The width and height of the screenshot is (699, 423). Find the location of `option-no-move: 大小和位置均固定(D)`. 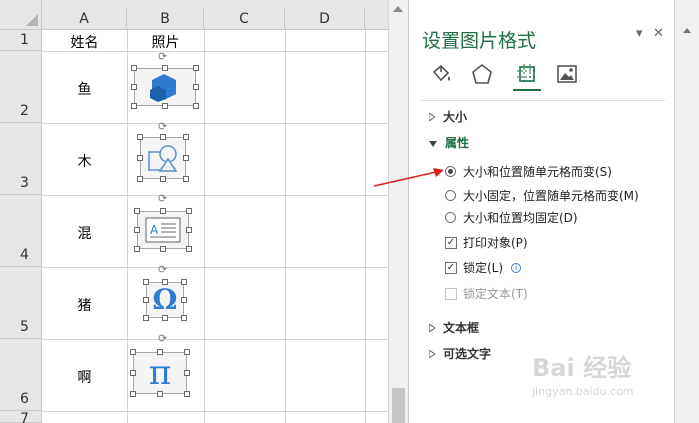

option-no-move: 大小和位置均固定(D) is located at coordinates (511, 217).